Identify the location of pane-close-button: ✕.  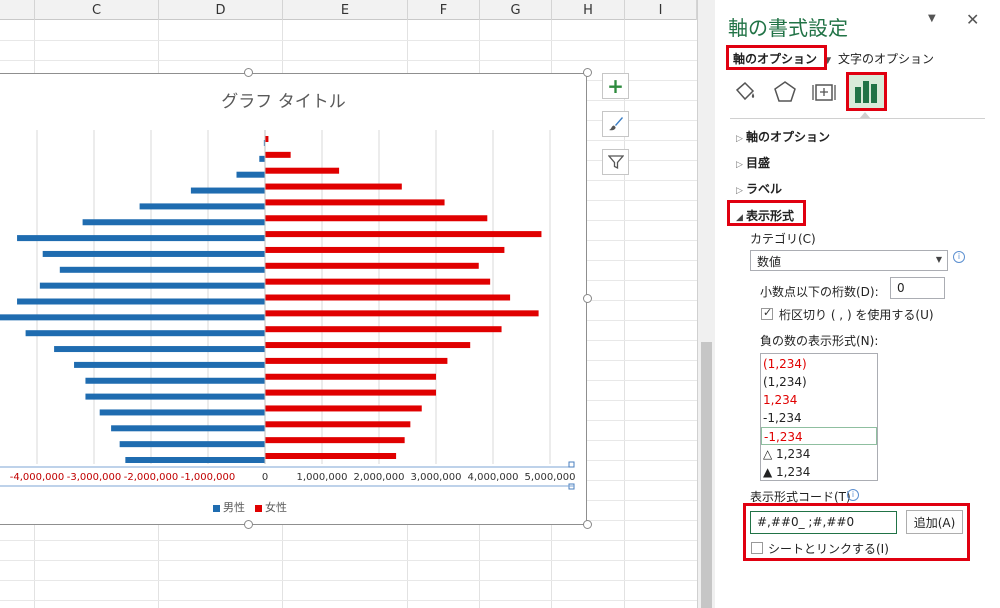
(972, 19).